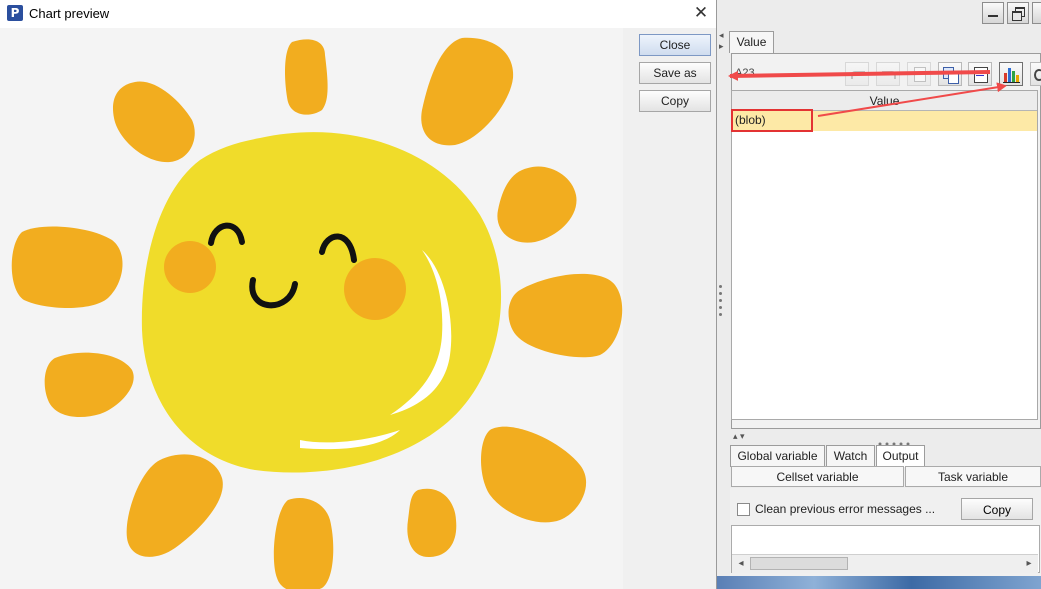 This screenshot has width=1041, height=589. I want to click on redo-icon, so click(888, 74).